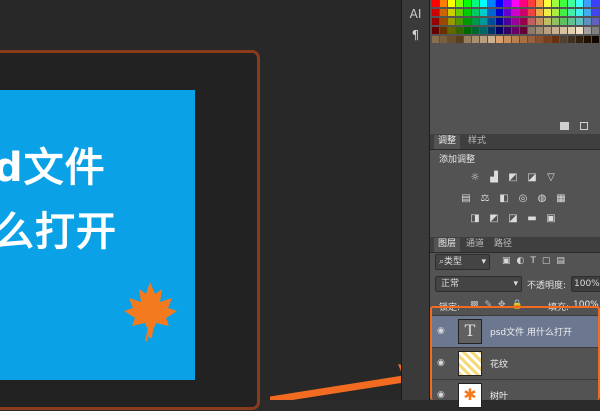  What do you see at coordinates (415, 35) in the screenshot?
I see `paragraph-panel-button: ¶` at bounding box center [415, 35].